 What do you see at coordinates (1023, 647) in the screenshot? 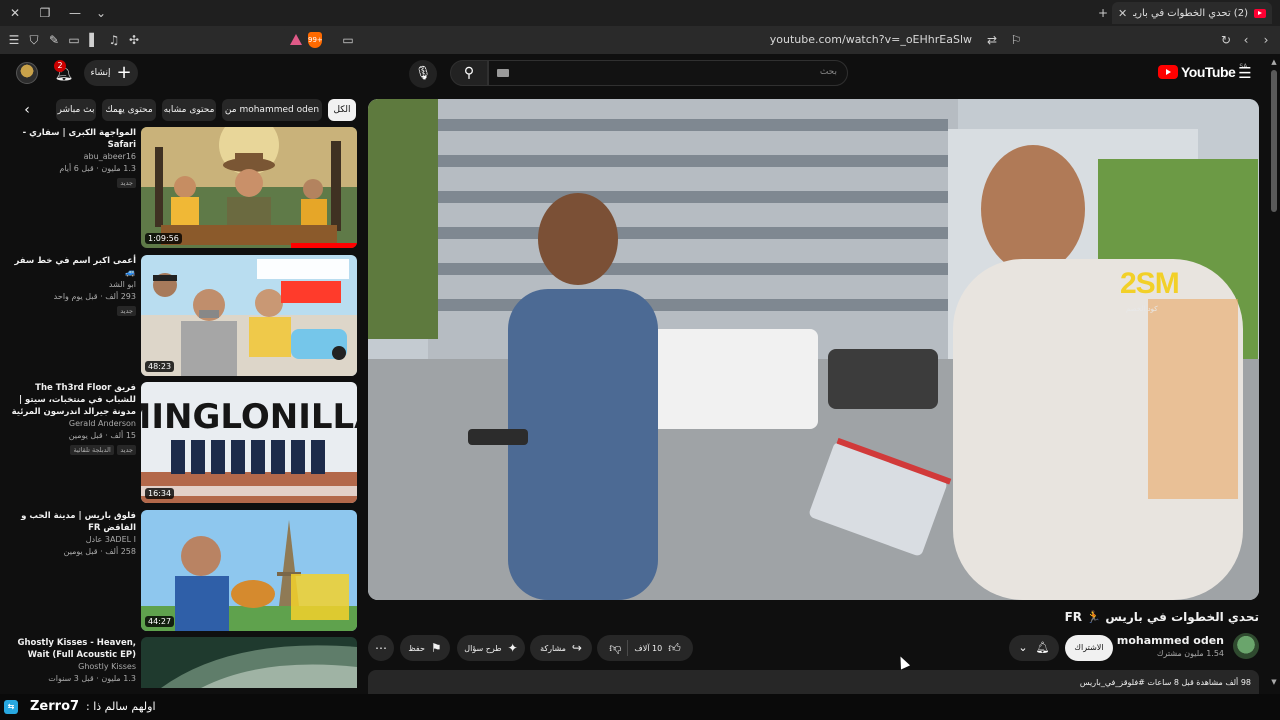
I see `chevron-down-icon: ⌄` at bounding box center [1023, 647].